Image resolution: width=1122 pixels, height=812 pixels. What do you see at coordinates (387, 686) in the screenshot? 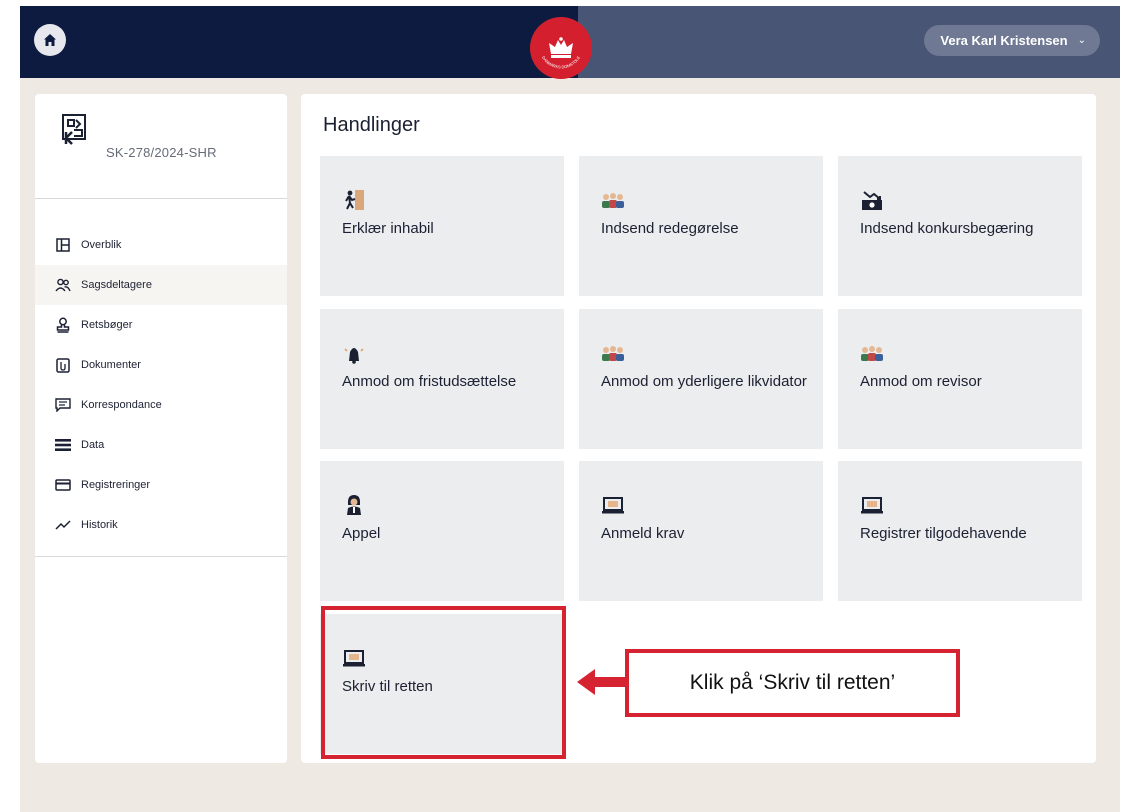
I see `tile-label: Skriv til retten` at bounding box center [387, 686].